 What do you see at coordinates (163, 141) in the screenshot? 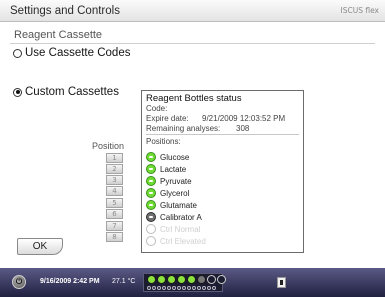
I see `positions-label: Positions:` at bounding box center [163, 141].